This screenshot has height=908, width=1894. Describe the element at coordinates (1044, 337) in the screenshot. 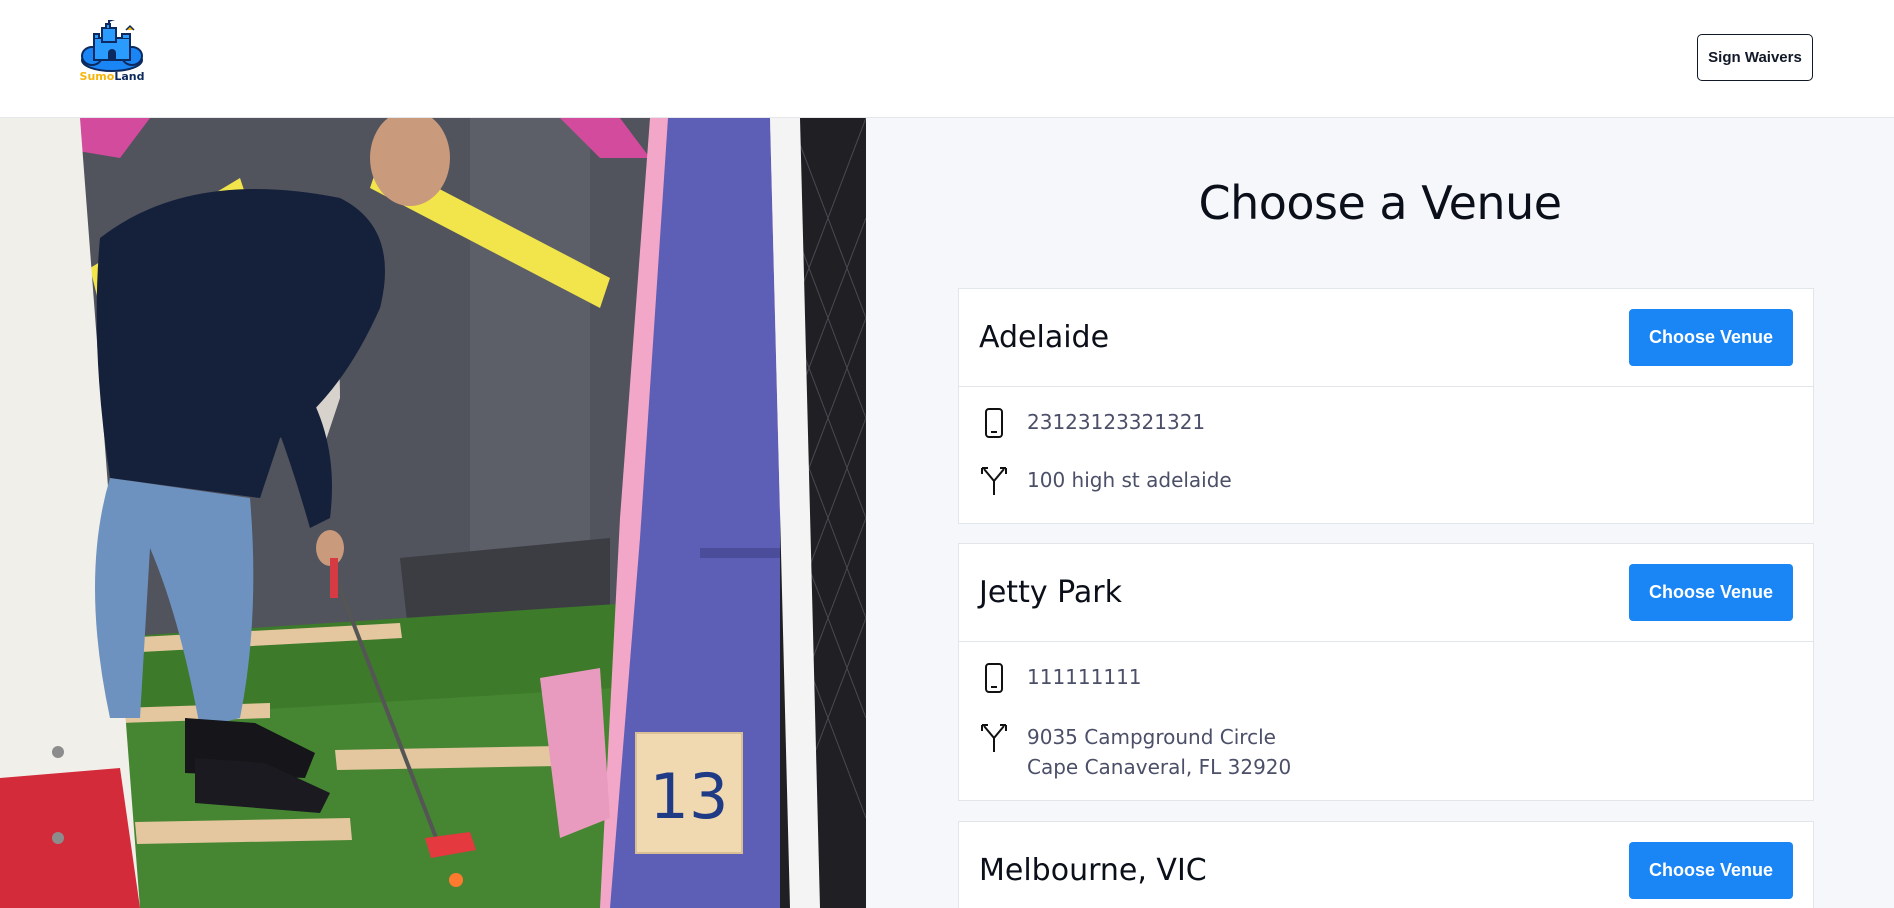

I see `venue-name: Adelaide` at that location.